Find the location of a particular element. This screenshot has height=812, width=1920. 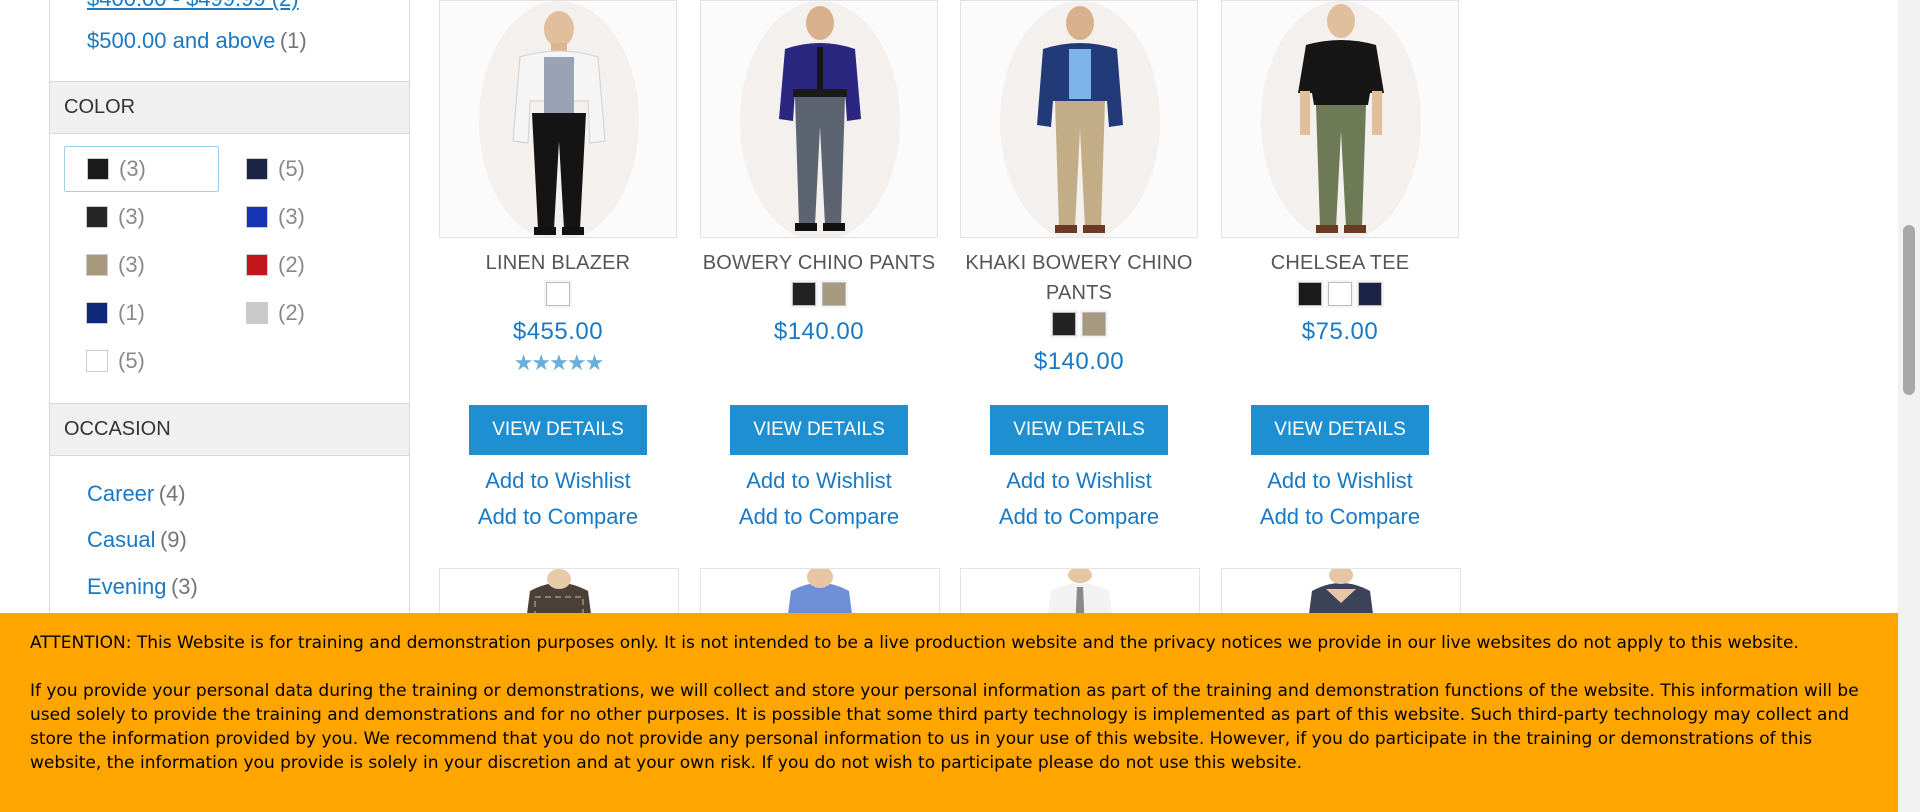

occasion-casual-label: Casual is located at coordinates (121, 539).